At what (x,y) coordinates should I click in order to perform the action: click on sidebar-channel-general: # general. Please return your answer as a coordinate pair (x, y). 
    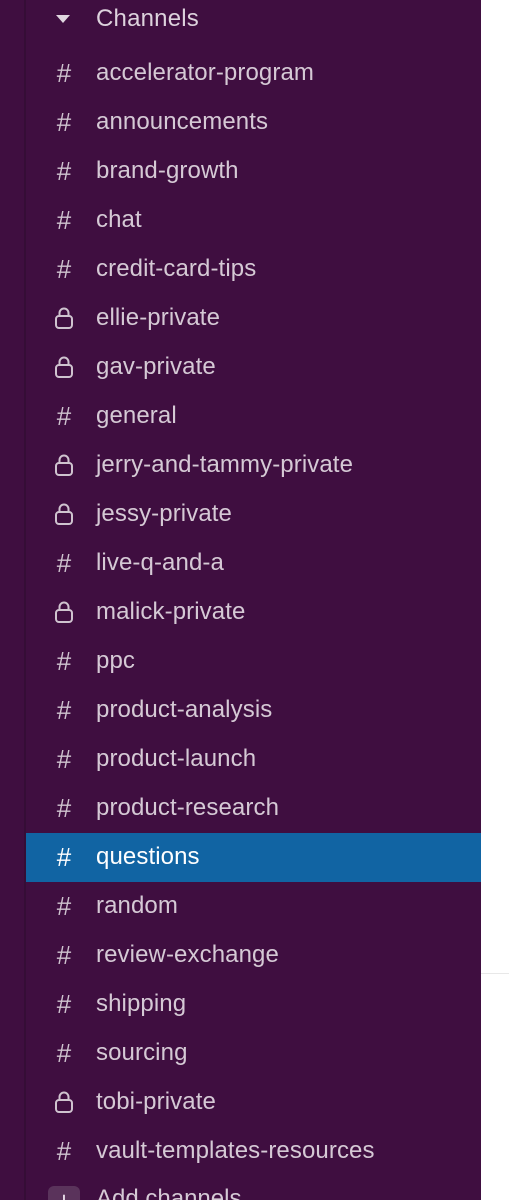
    Looking at the image, I should click on (253, 416).